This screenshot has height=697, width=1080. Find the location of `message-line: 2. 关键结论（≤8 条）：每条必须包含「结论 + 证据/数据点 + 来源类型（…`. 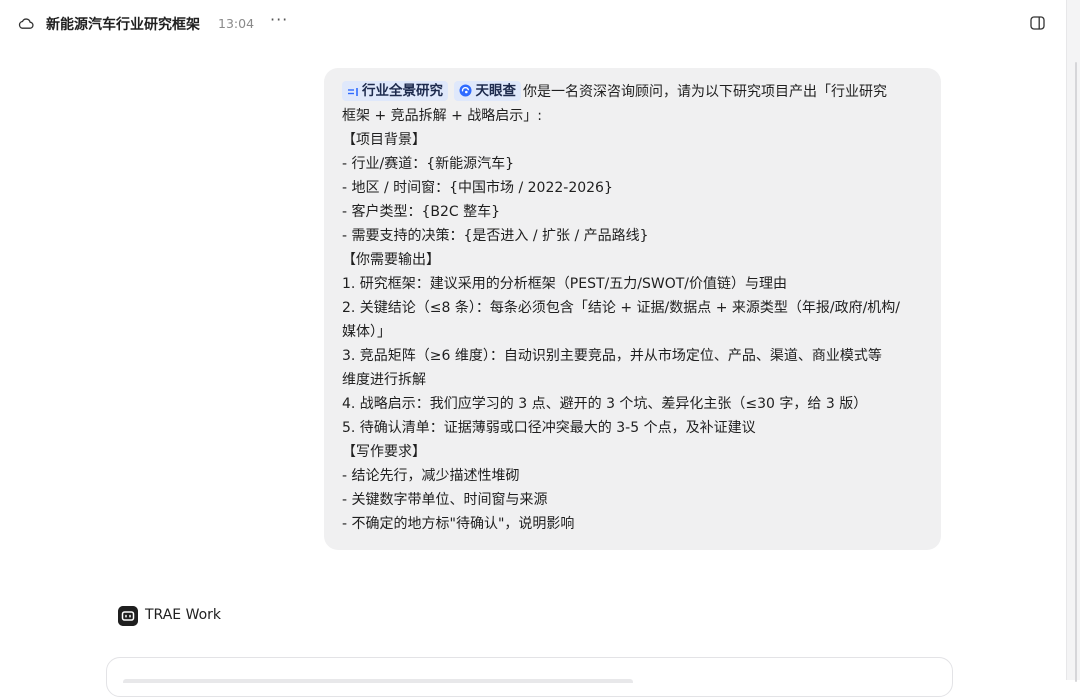

message-line: 2. 关键结论（≤8 条）：每条必须包含「结论 + 证据/数据点 + 来源类型（… is located at coordinates (621, 308).